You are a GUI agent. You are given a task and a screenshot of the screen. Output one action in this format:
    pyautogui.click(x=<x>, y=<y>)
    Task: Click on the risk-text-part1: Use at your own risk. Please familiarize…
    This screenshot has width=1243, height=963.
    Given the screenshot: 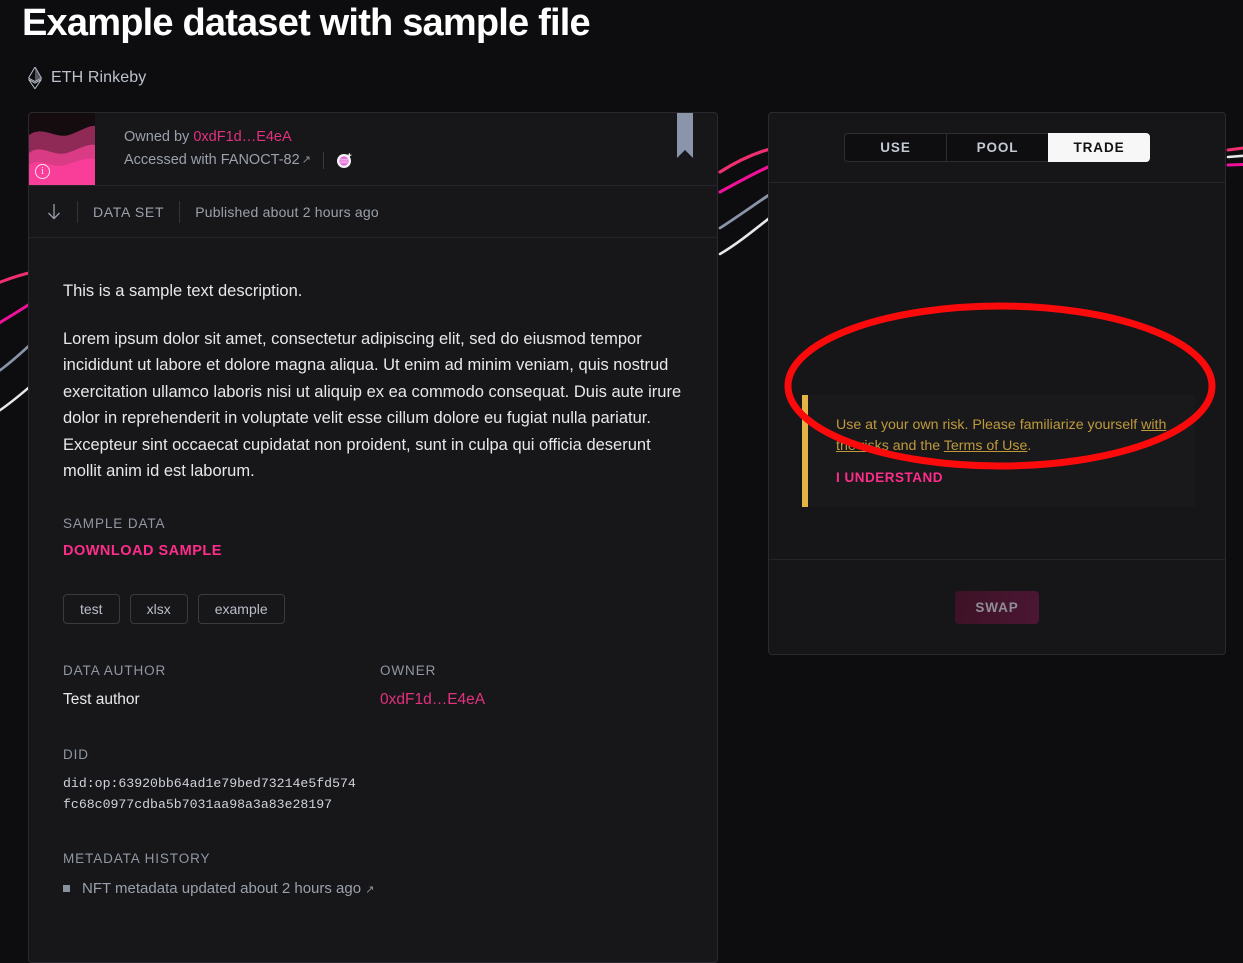 What is the action you would take?
    pyautogui.click(x=989, y=425)
    